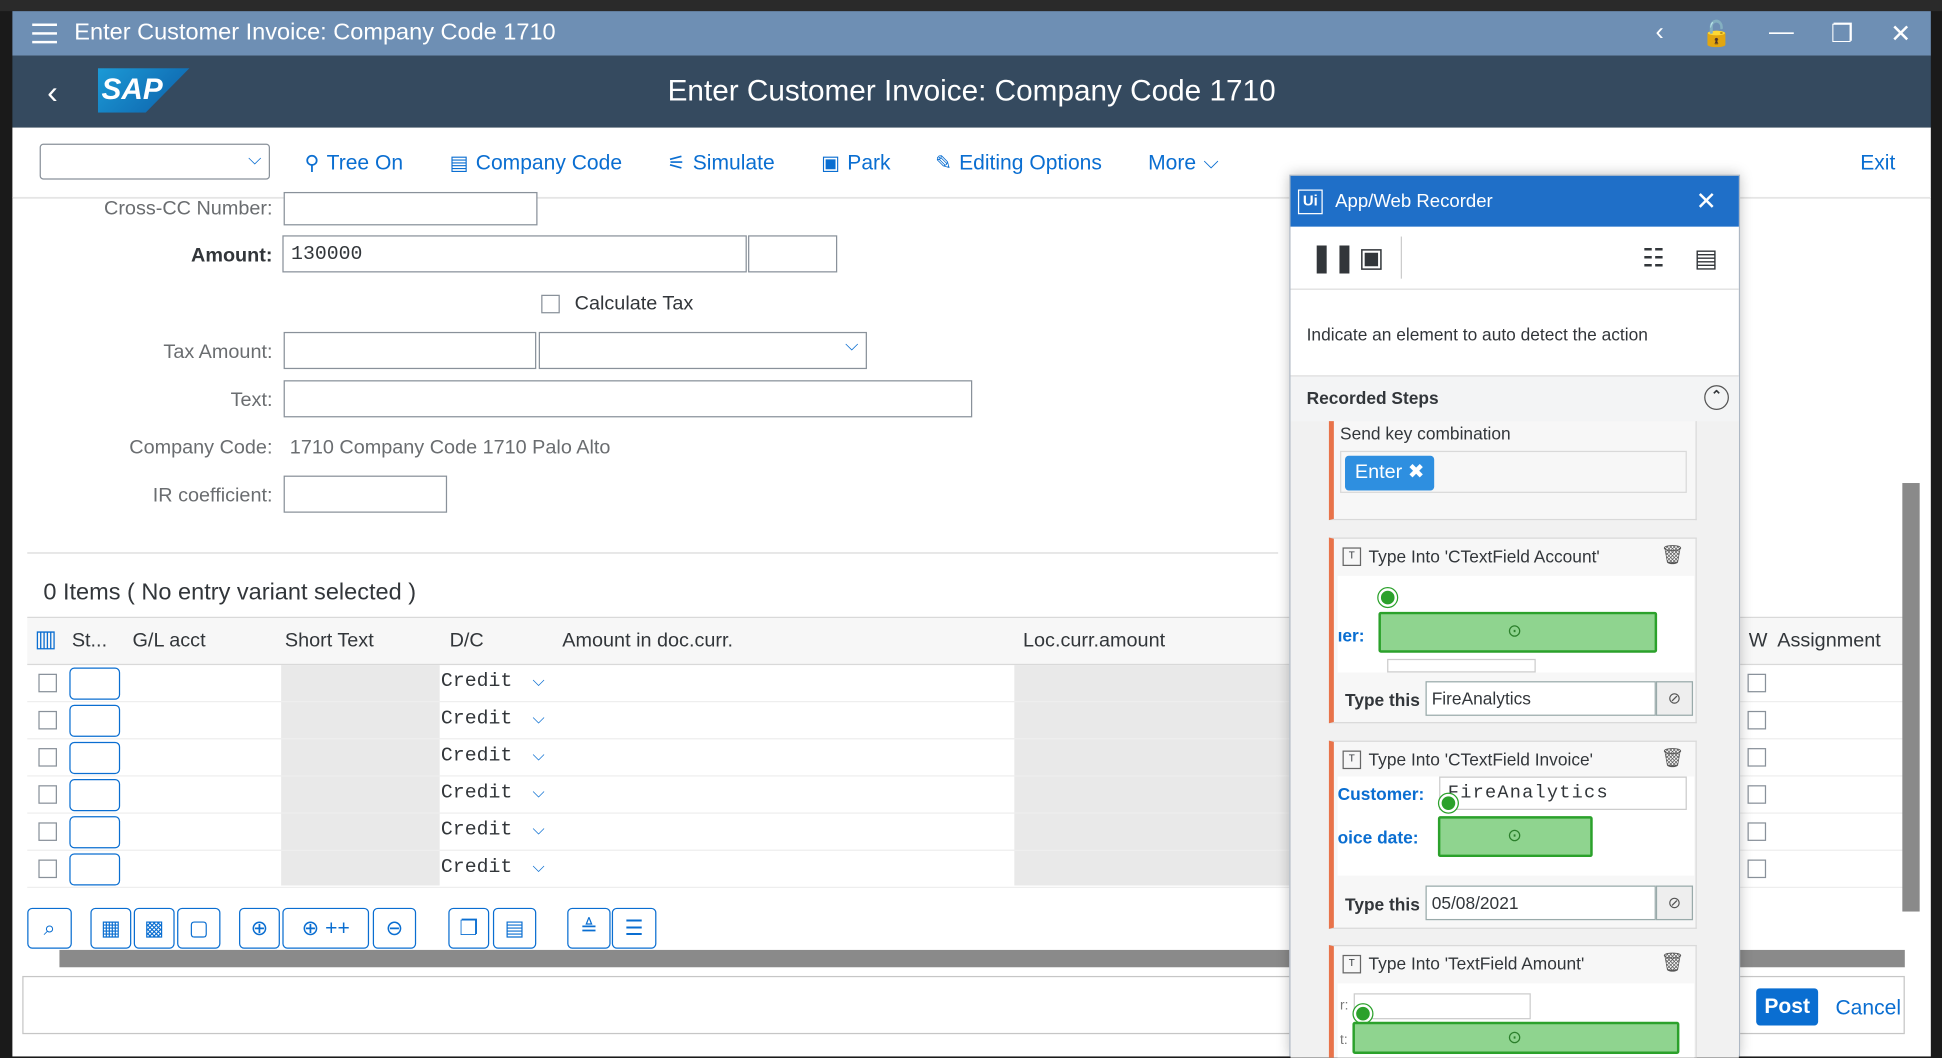 This screenshot has height=1058, width=1942. What do you see at coordinates (111, 928) in the screenshot?
I see `select-all-icon: ▦` at bounding box center [111, 928].